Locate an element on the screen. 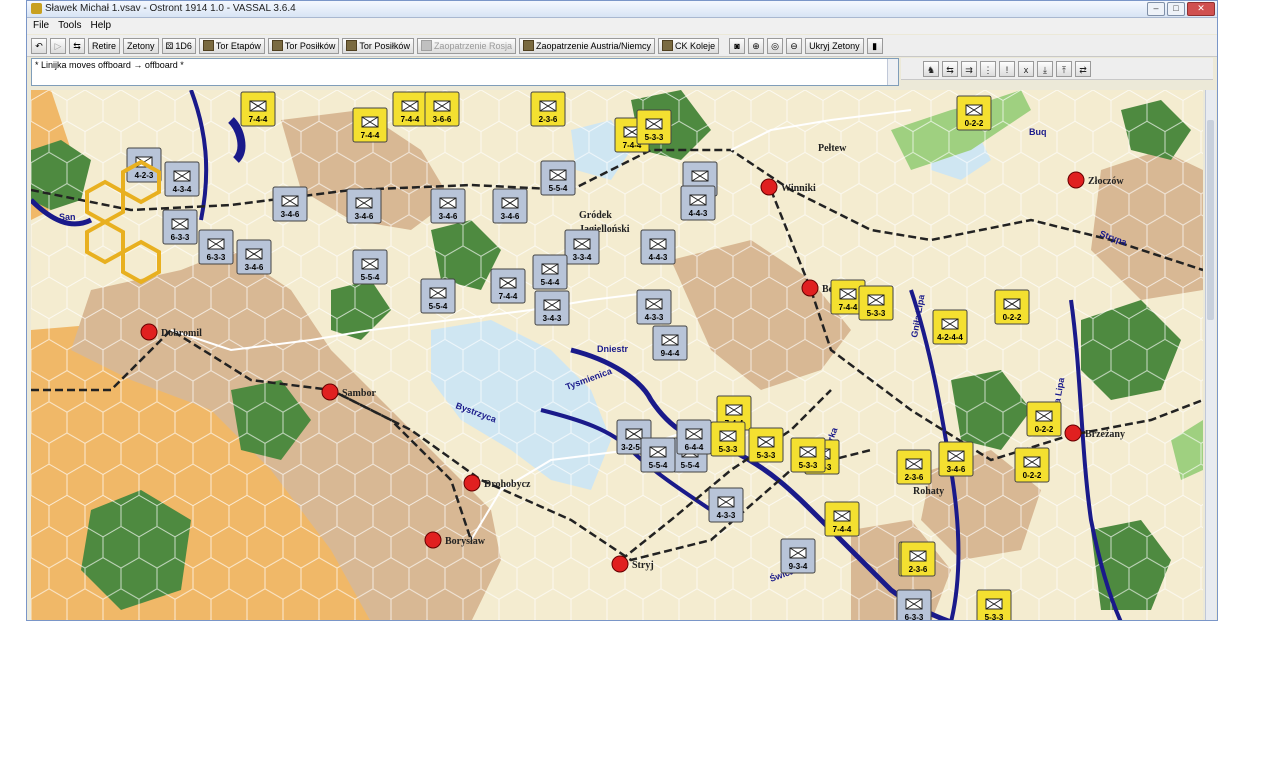 Image resolution: width=1280 pixels, height=764 pixels. close-button: ✕ is located at coordinates (1201, 9).